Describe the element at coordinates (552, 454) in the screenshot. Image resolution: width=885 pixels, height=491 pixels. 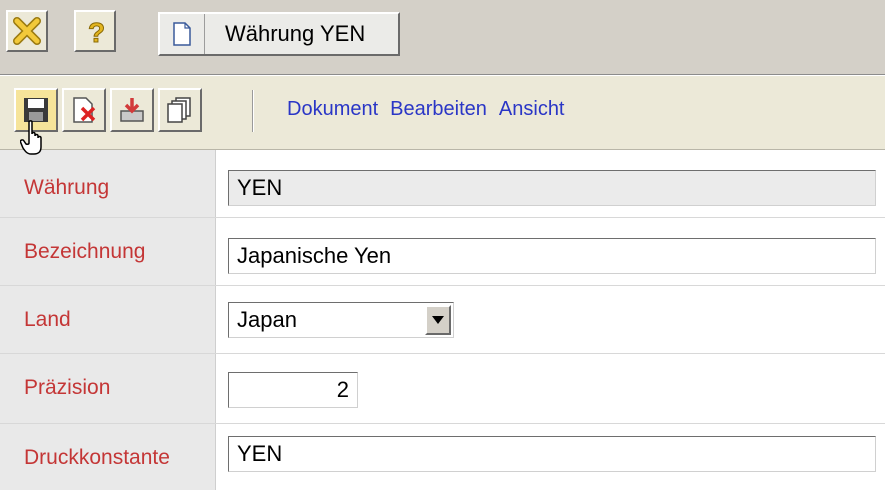
I see `druckkonstante-field: YEN` at that location.